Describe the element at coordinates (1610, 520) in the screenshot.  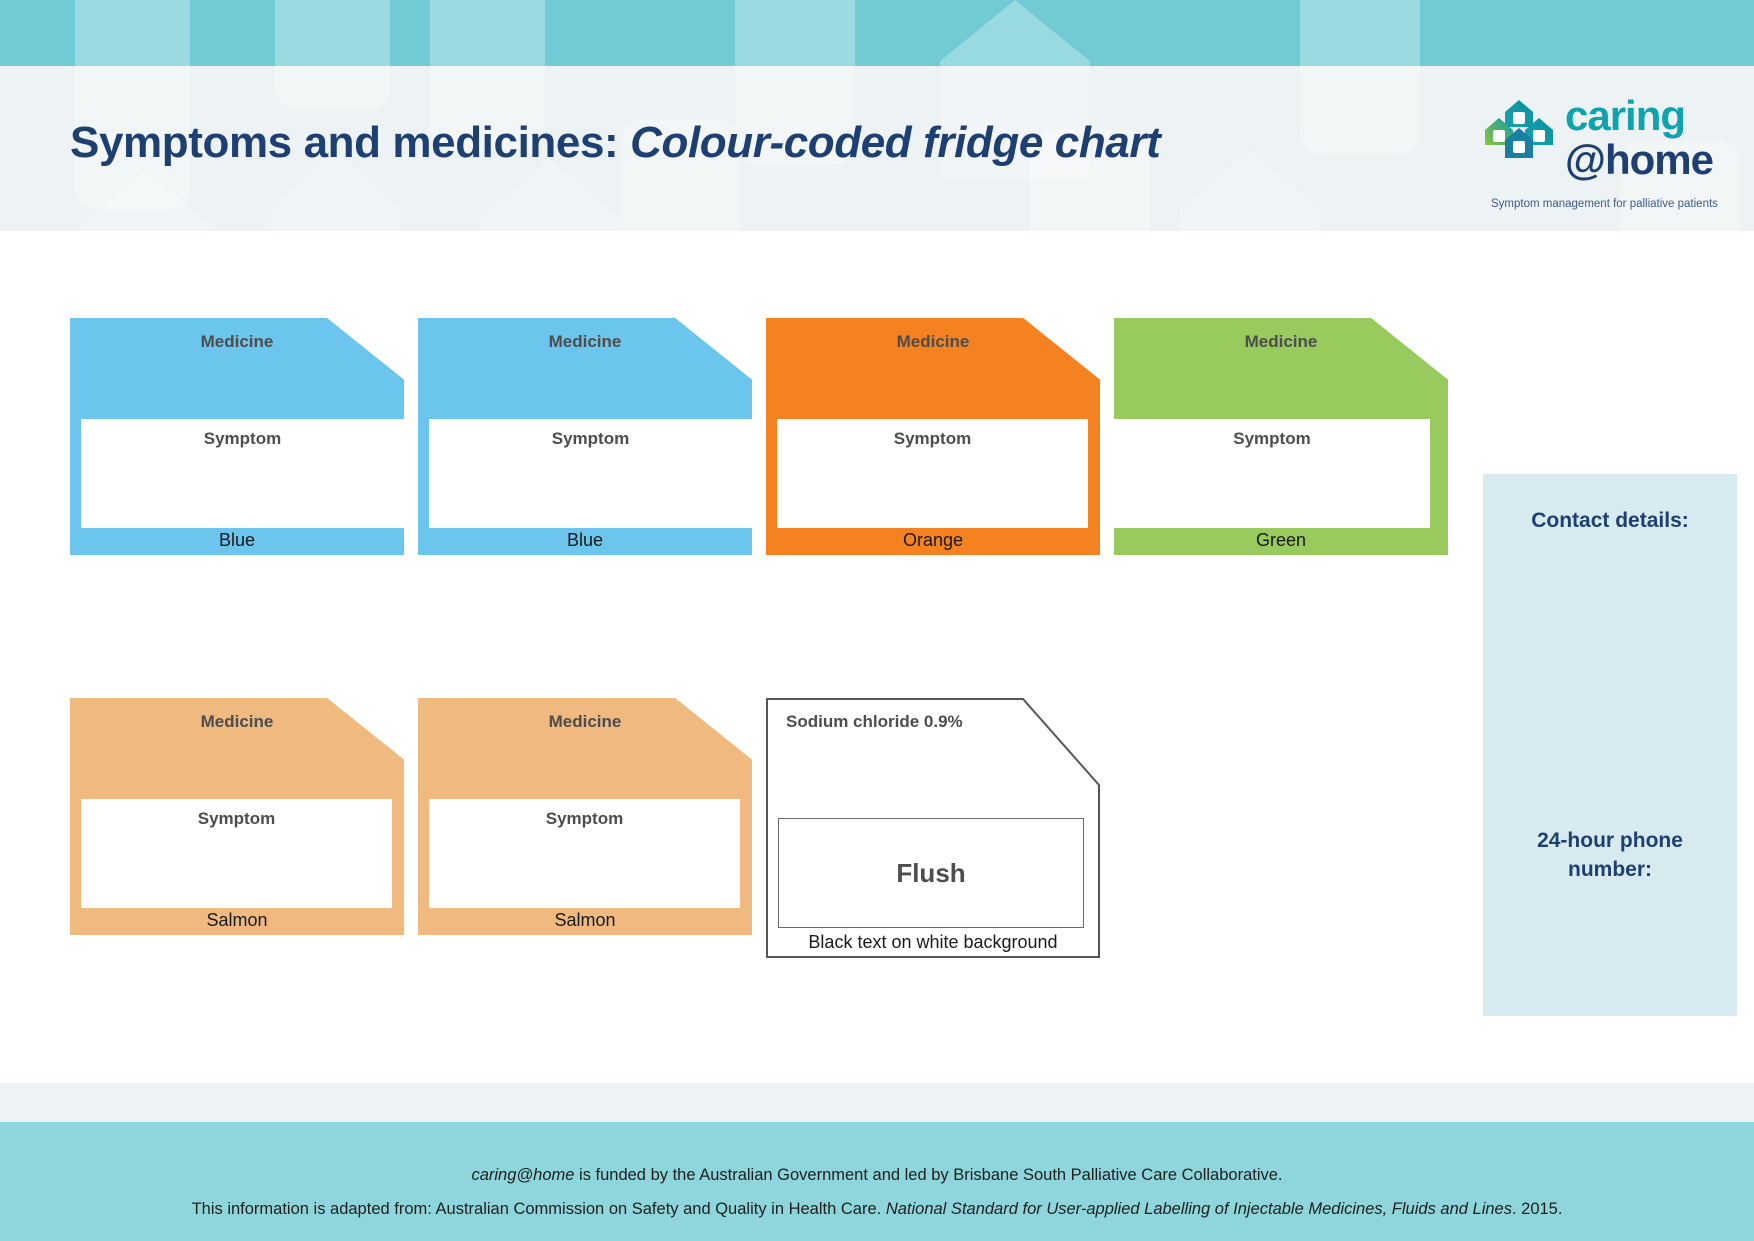
I see `contact-details-heading: Contact details:` at that location.